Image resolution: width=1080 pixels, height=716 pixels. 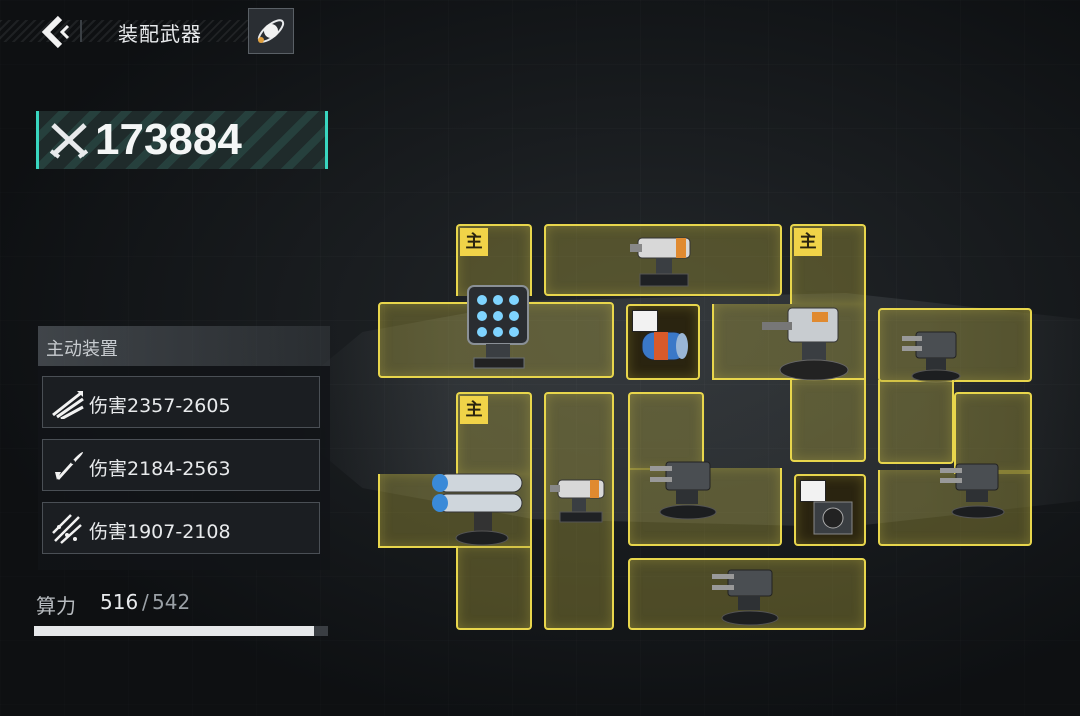 I want to click on compute-total: 542, so click(x=171, y=602).